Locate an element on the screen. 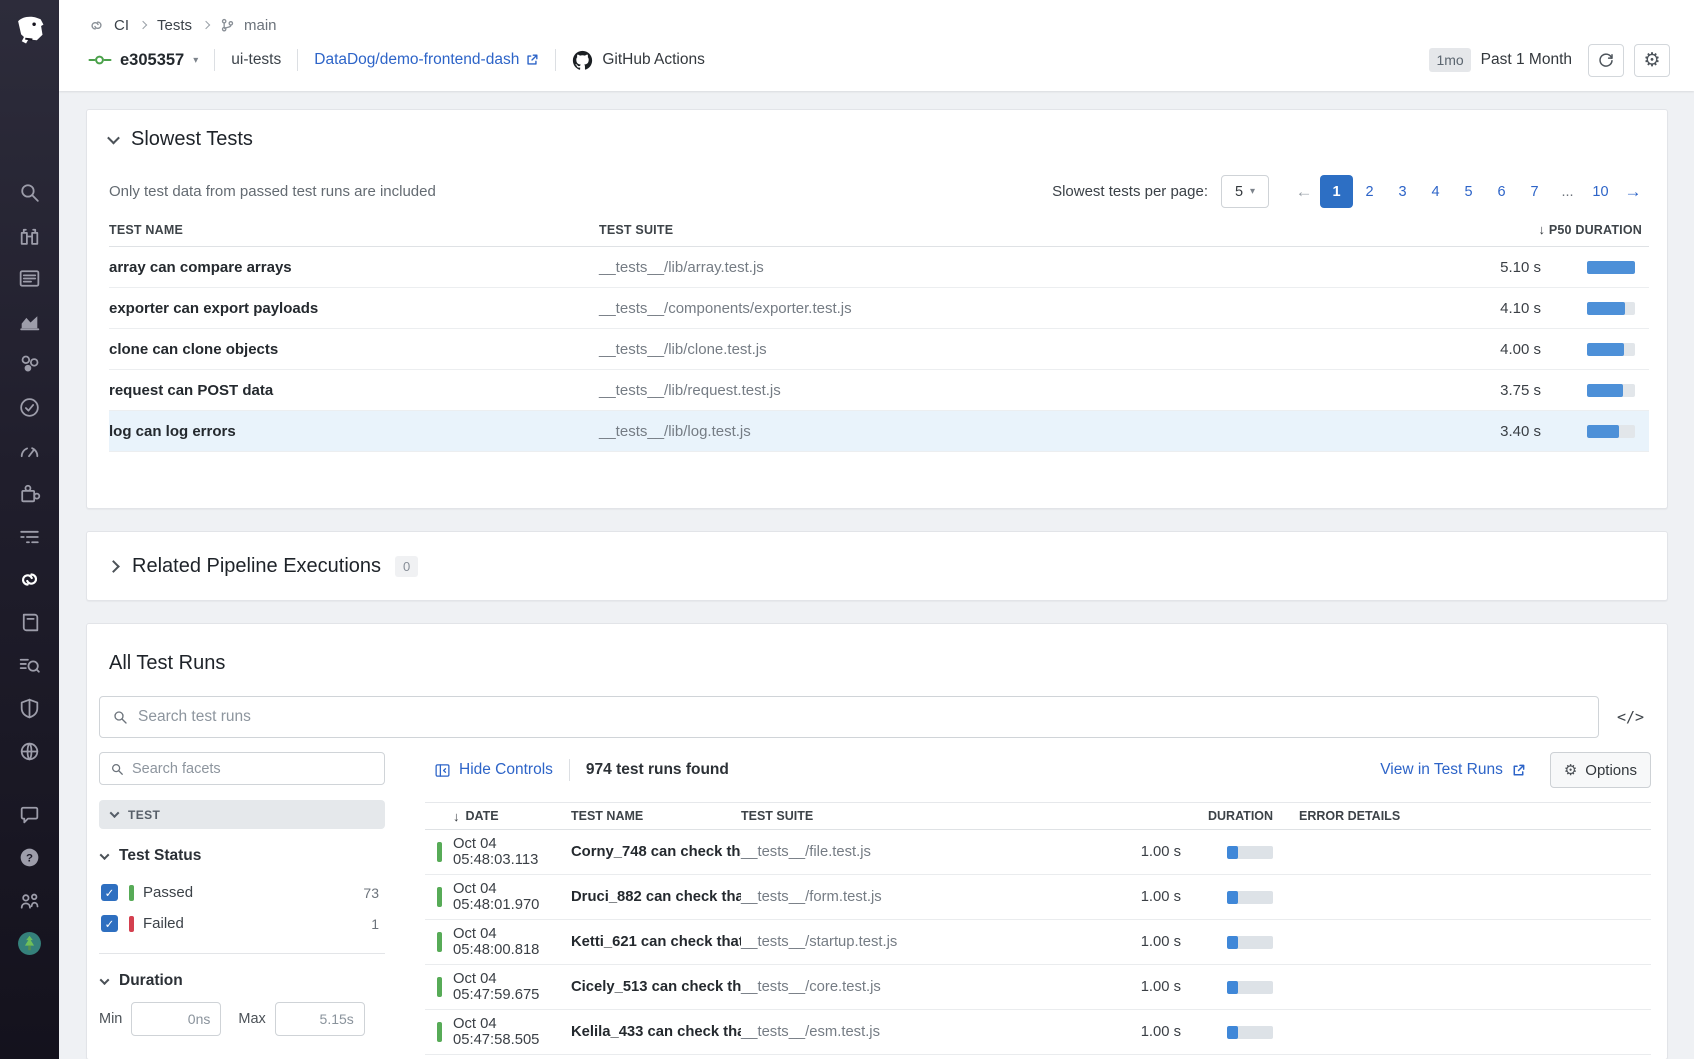  duration-min-input is located at coordinates (176, 1019).